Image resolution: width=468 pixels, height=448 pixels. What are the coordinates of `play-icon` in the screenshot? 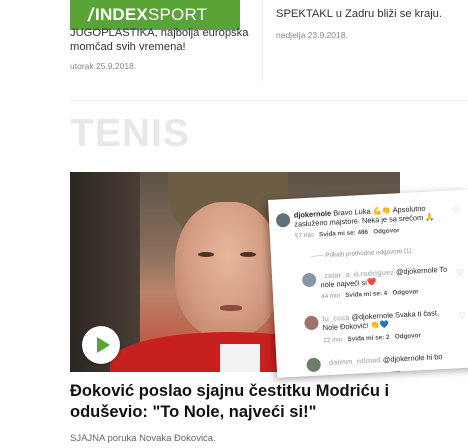 It's located at (103, 345).